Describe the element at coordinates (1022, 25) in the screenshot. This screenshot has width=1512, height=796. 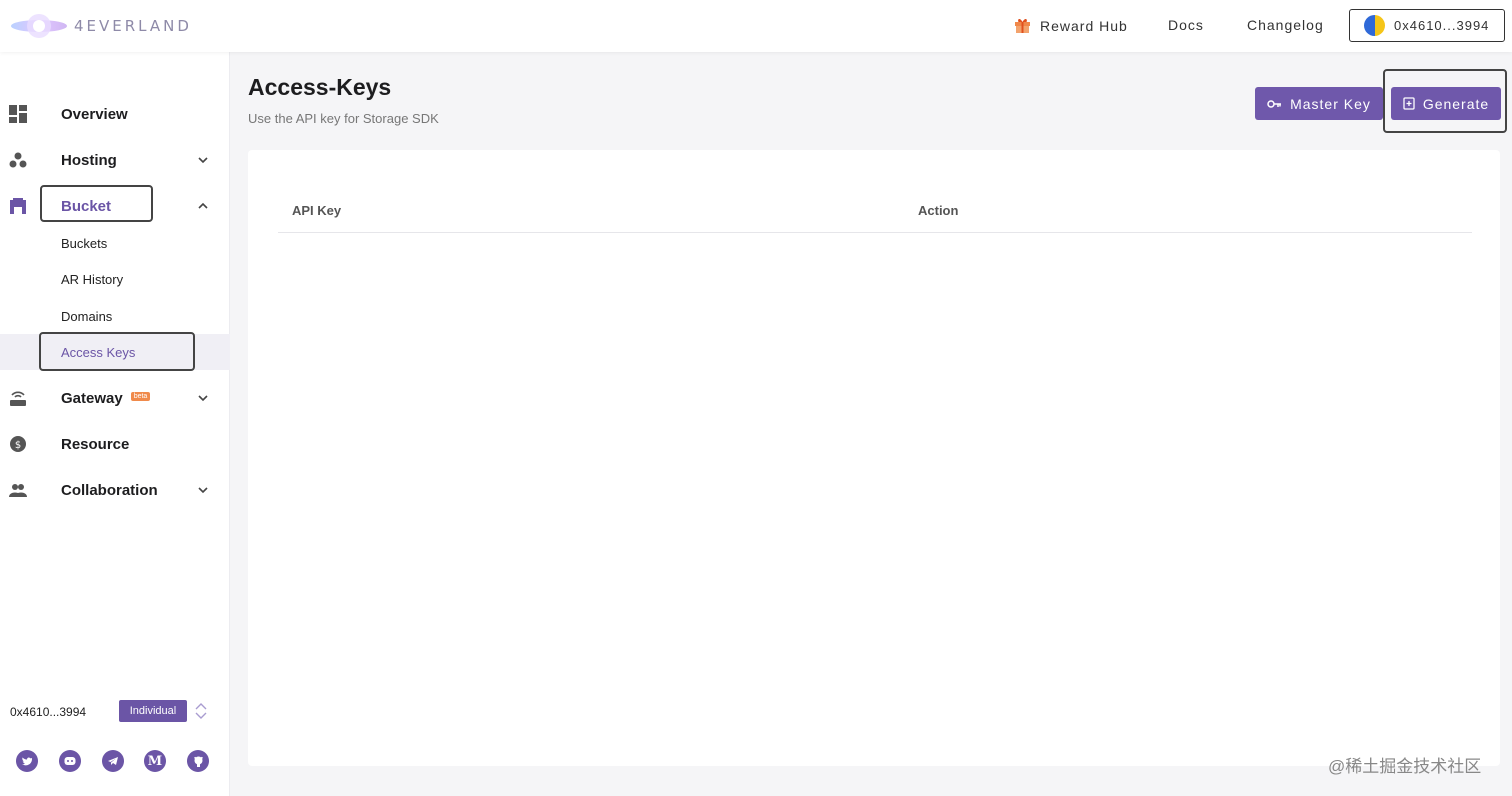
I see `gift-icon` at that location.